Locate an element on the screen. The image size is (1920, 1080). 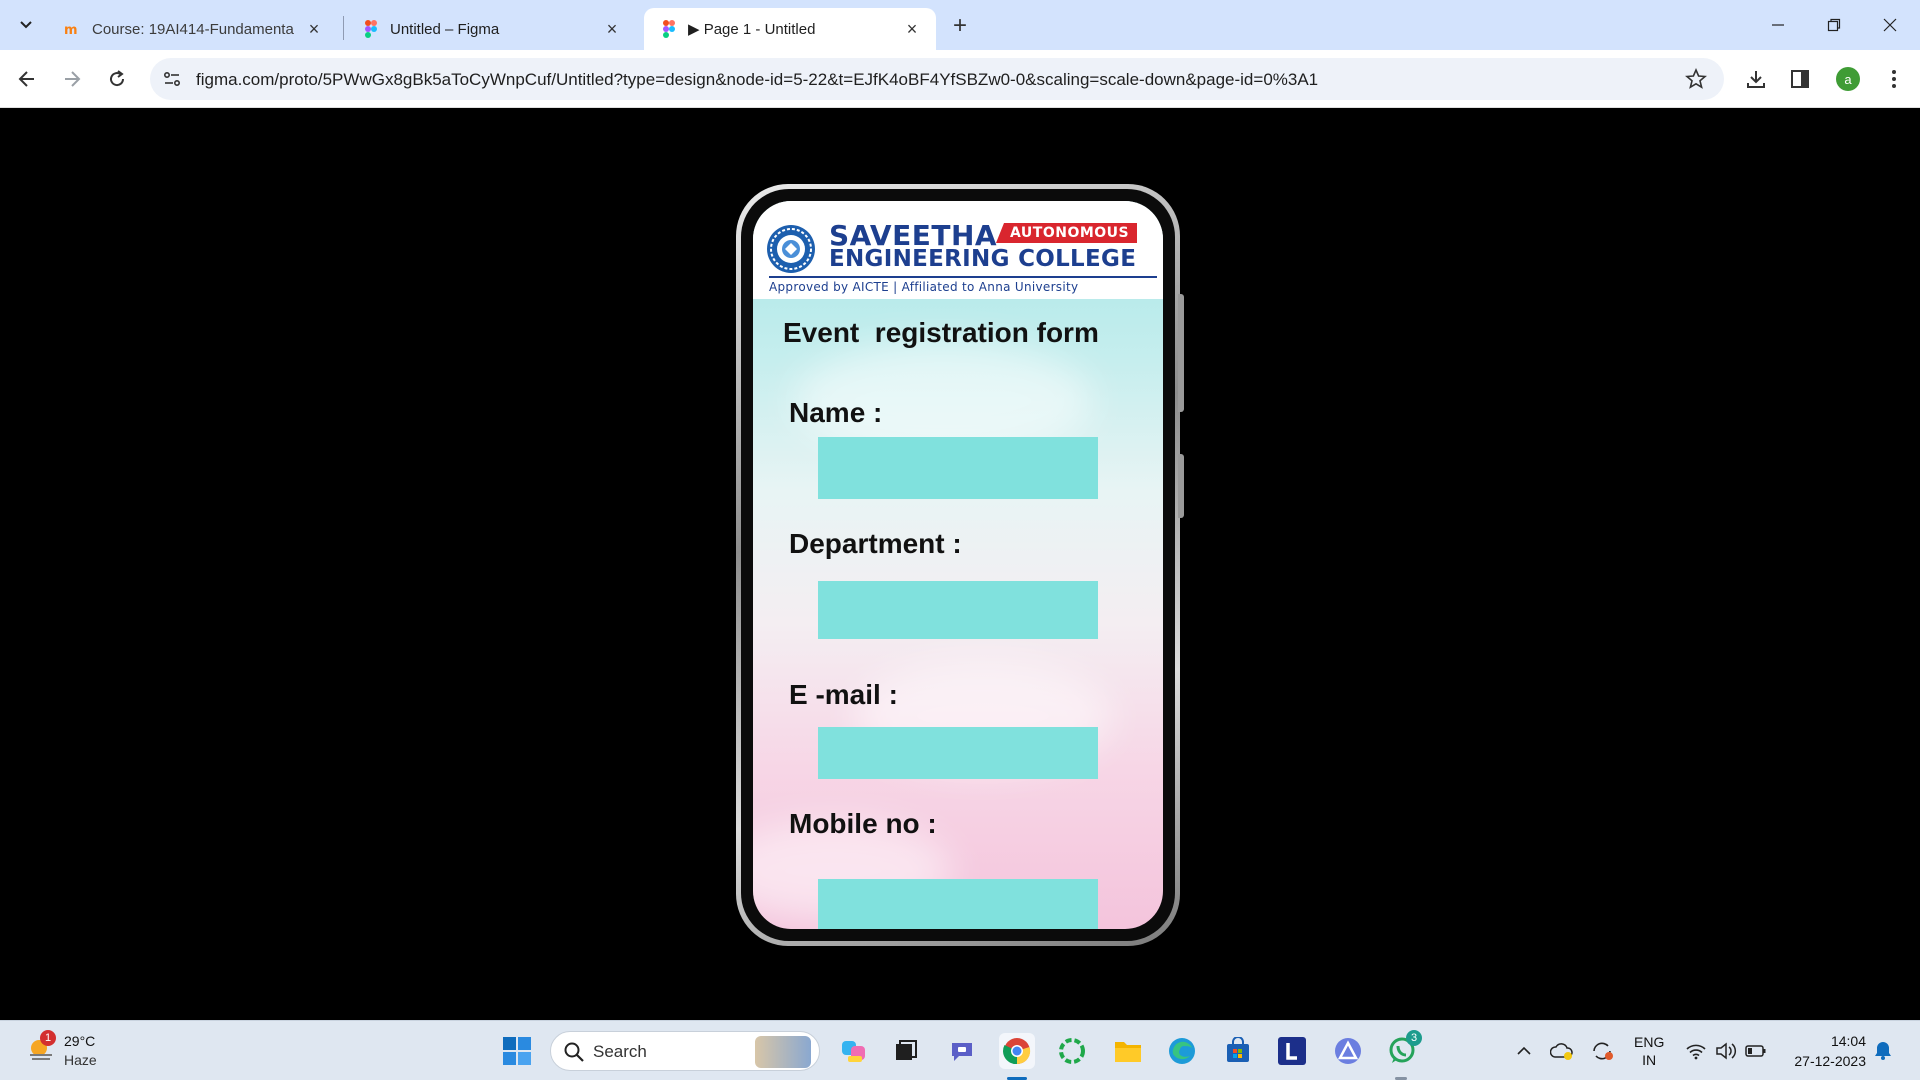
volume-tray is located at coordinates (1726, 1051).